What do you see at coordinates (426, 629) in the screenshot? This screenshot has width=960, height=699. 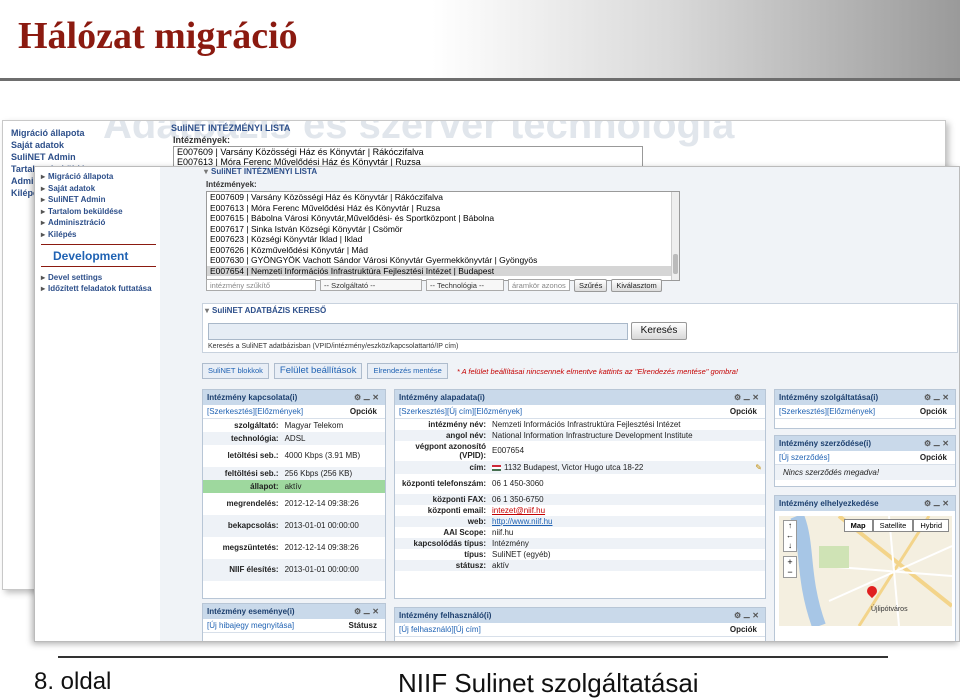 I see `new-user-link: [Új felhasználó]` at bounding box center [426, 629].